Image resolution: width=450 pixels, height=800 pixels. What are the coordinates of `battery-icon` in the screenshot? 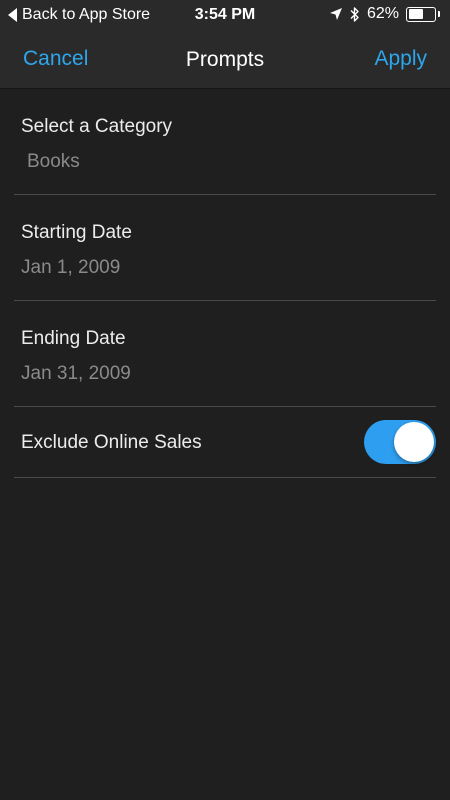 It's located at (421, 14).